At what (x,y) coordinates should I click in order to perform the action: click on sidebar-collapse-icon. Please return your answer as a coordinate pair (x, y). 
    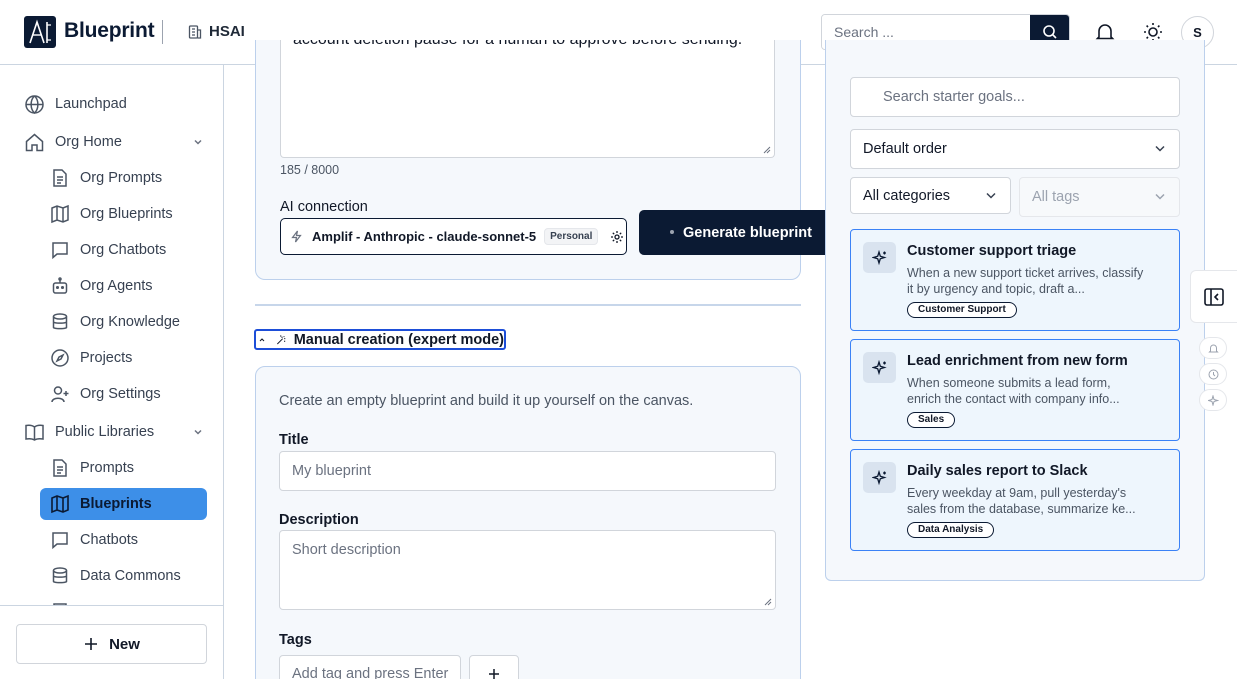
    Looking at the image, I should click on (1214, 296).